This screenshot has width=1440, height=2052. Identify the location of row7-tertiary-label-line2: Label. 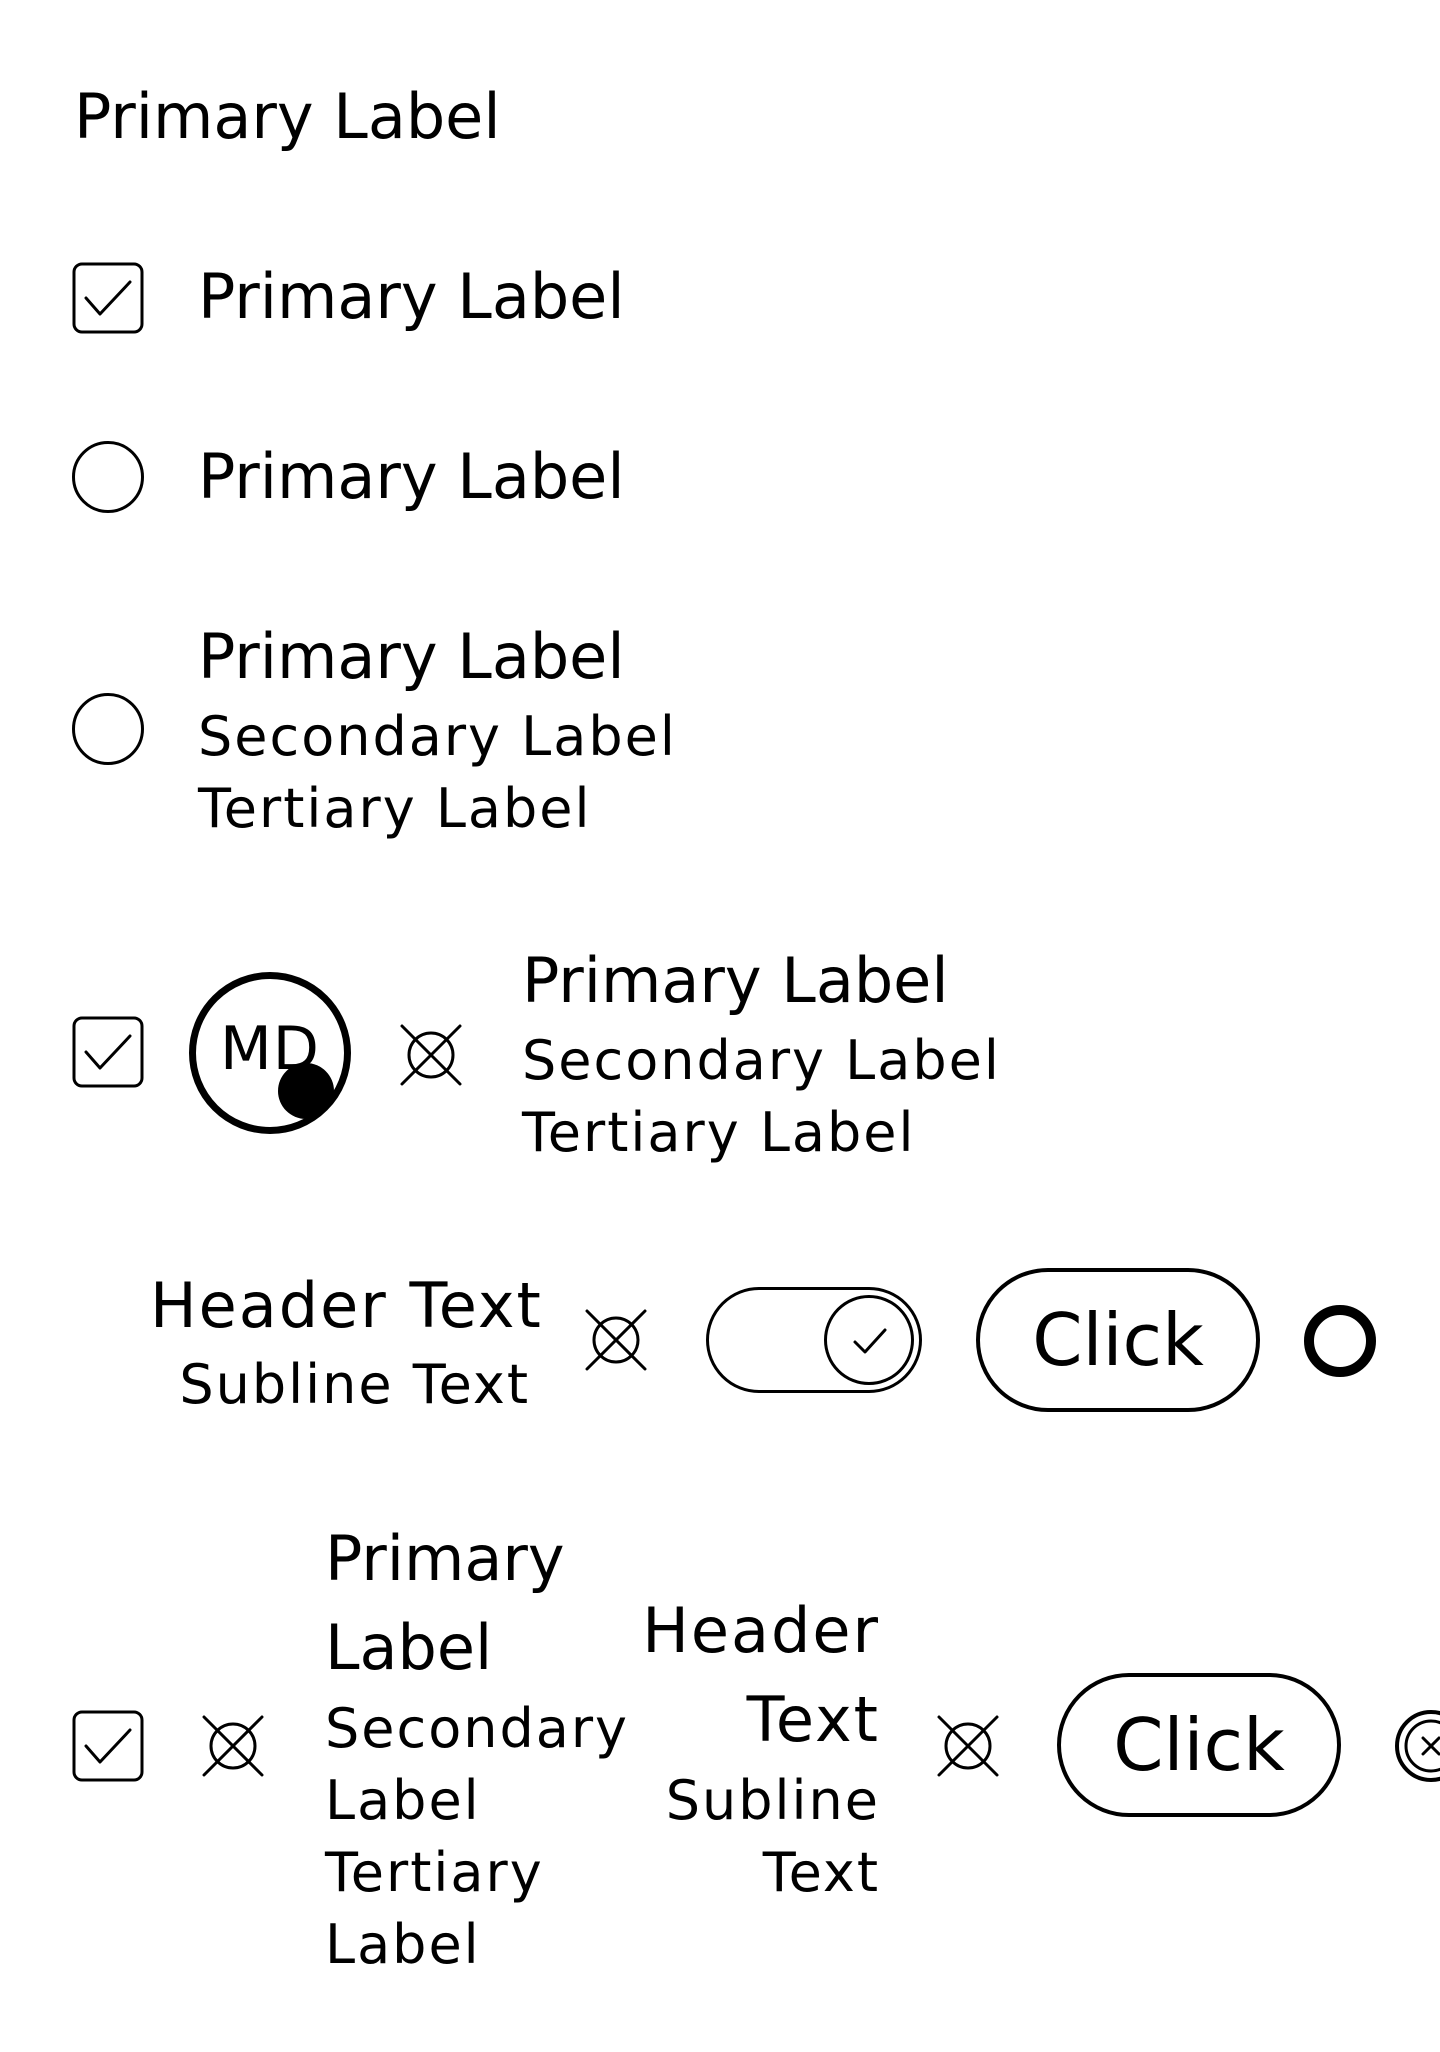
(403, 1944).